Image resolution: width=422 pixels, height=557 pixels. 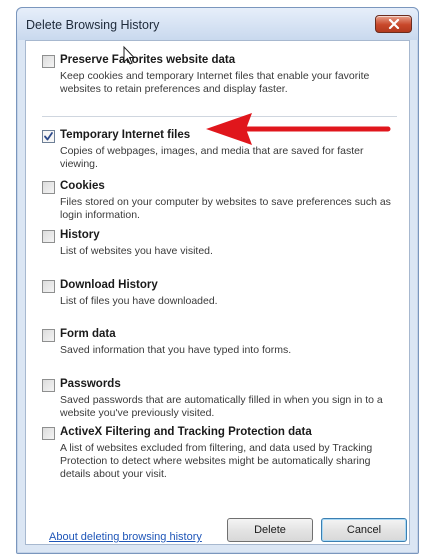 What do you see at coordinates (125, 135) in the screenshot?
I see `option-title: Temporary Internet files` at bounding box center [125, 135].